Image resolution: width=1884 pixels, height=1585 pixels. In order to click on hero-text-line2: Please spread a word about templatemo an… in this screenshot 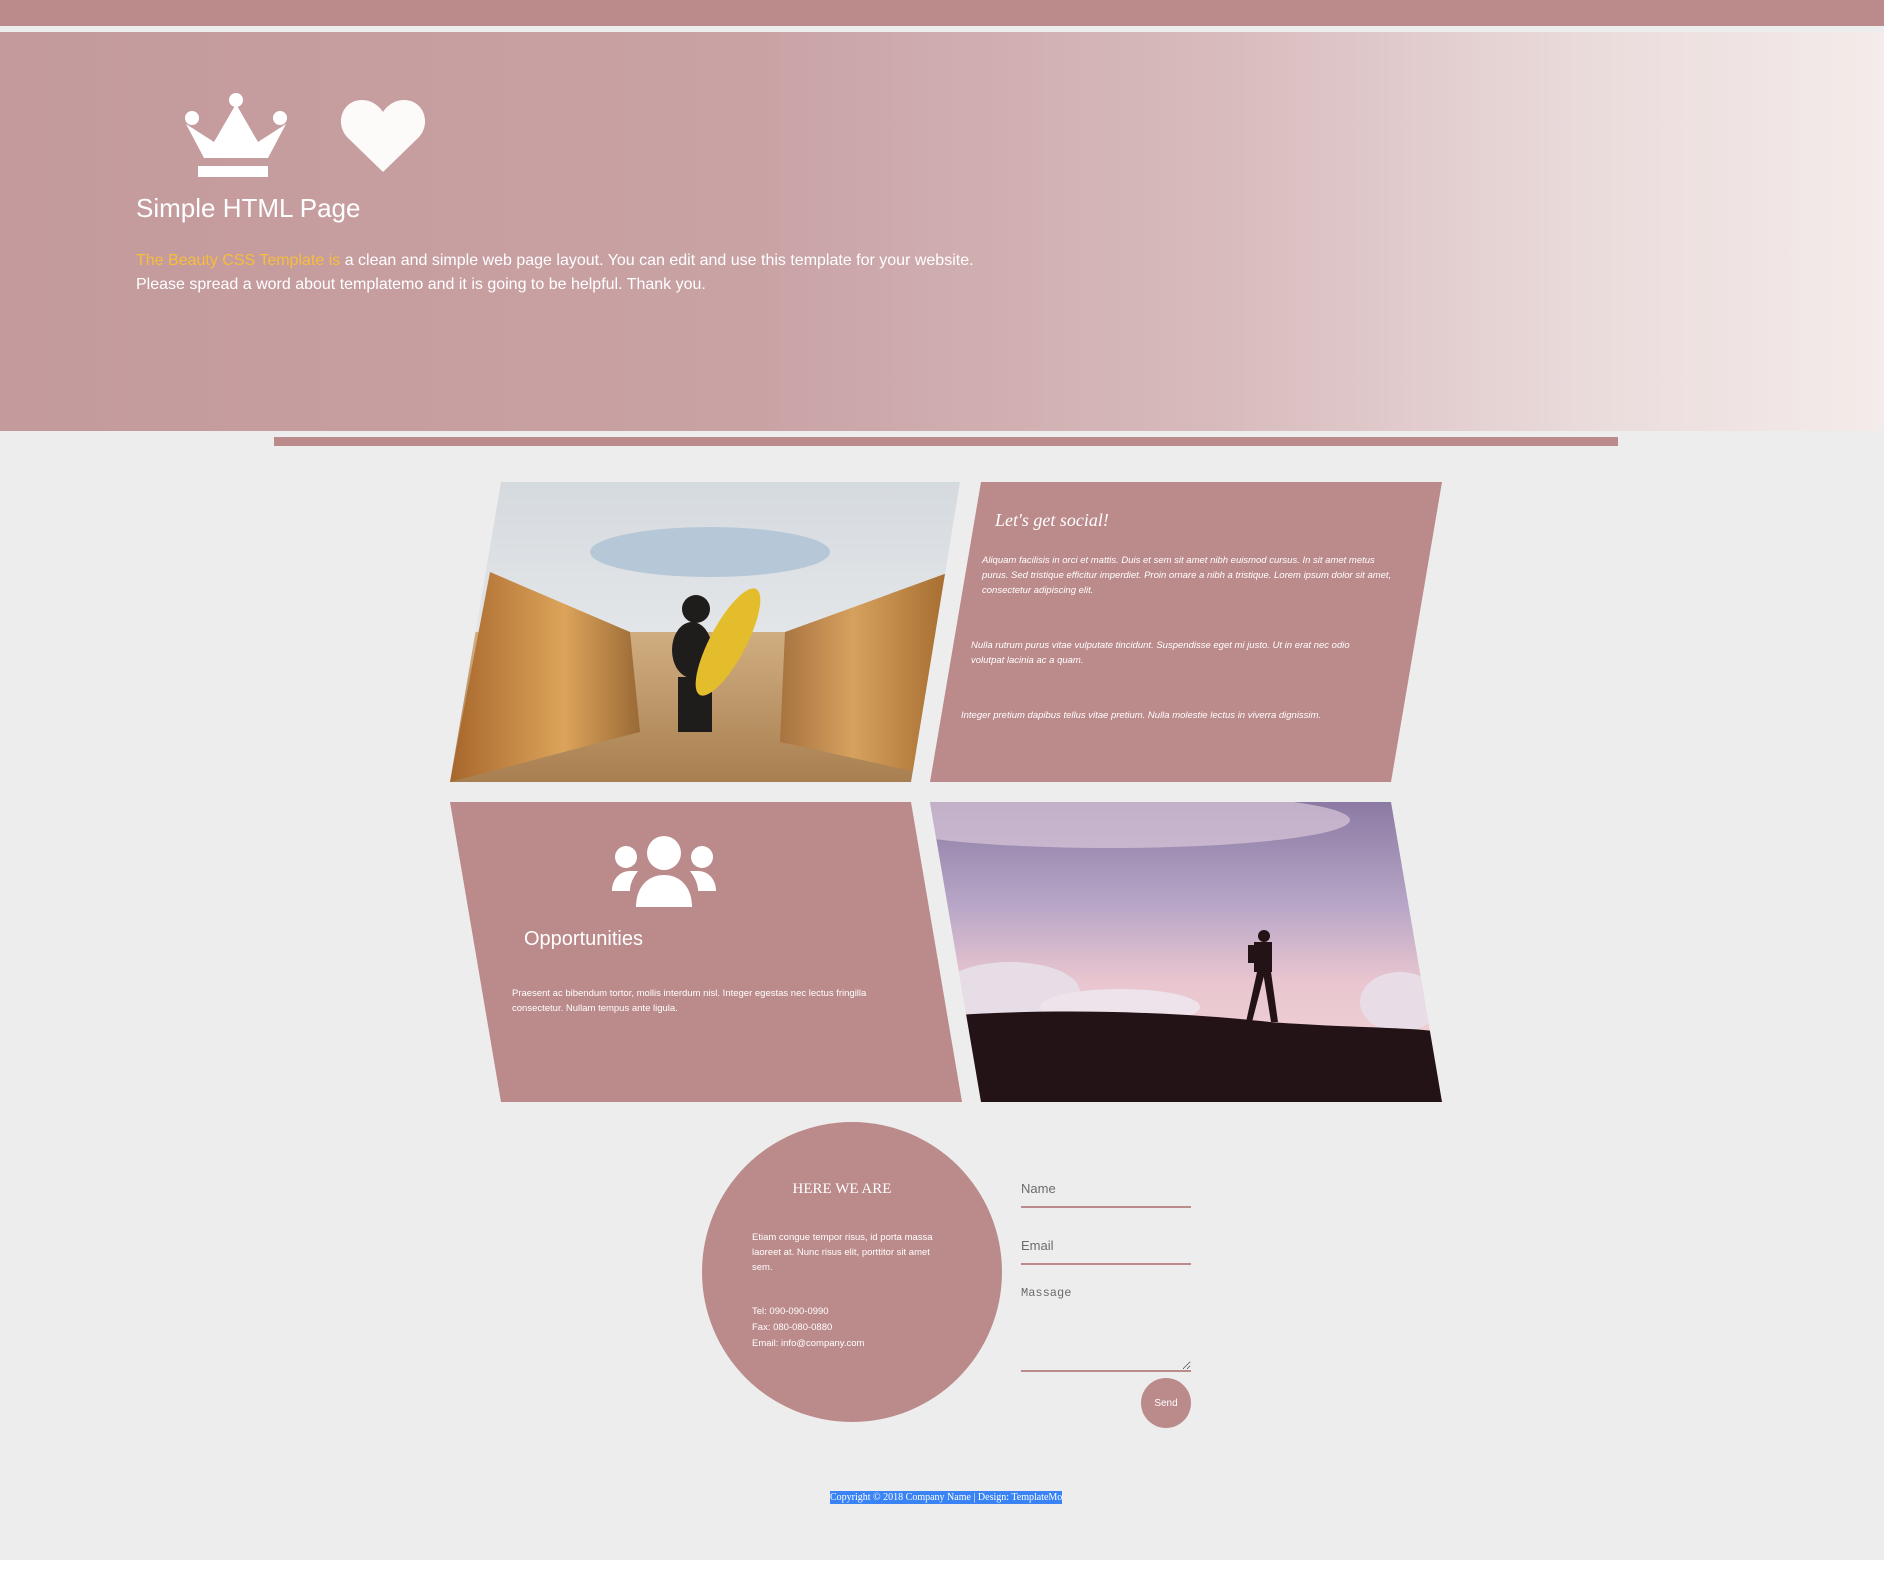, I will do `click(421, 284)`.